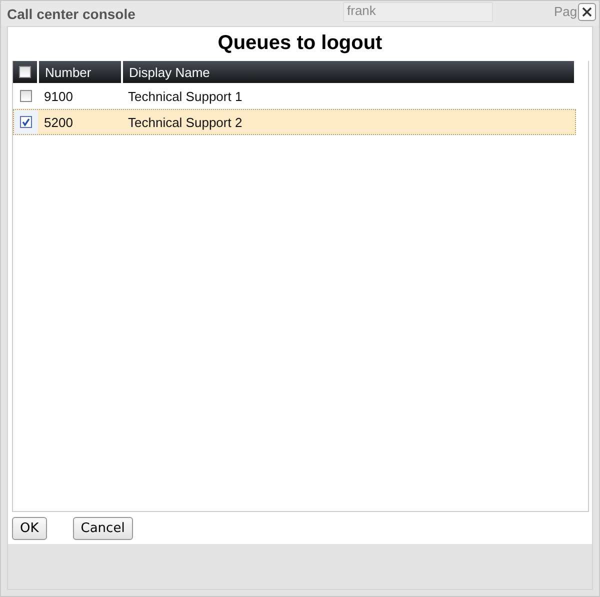  Describe the element at coordinates (294, 122) in the screenshot. I see `table-row: 5200 Technical Support 2` at that location.